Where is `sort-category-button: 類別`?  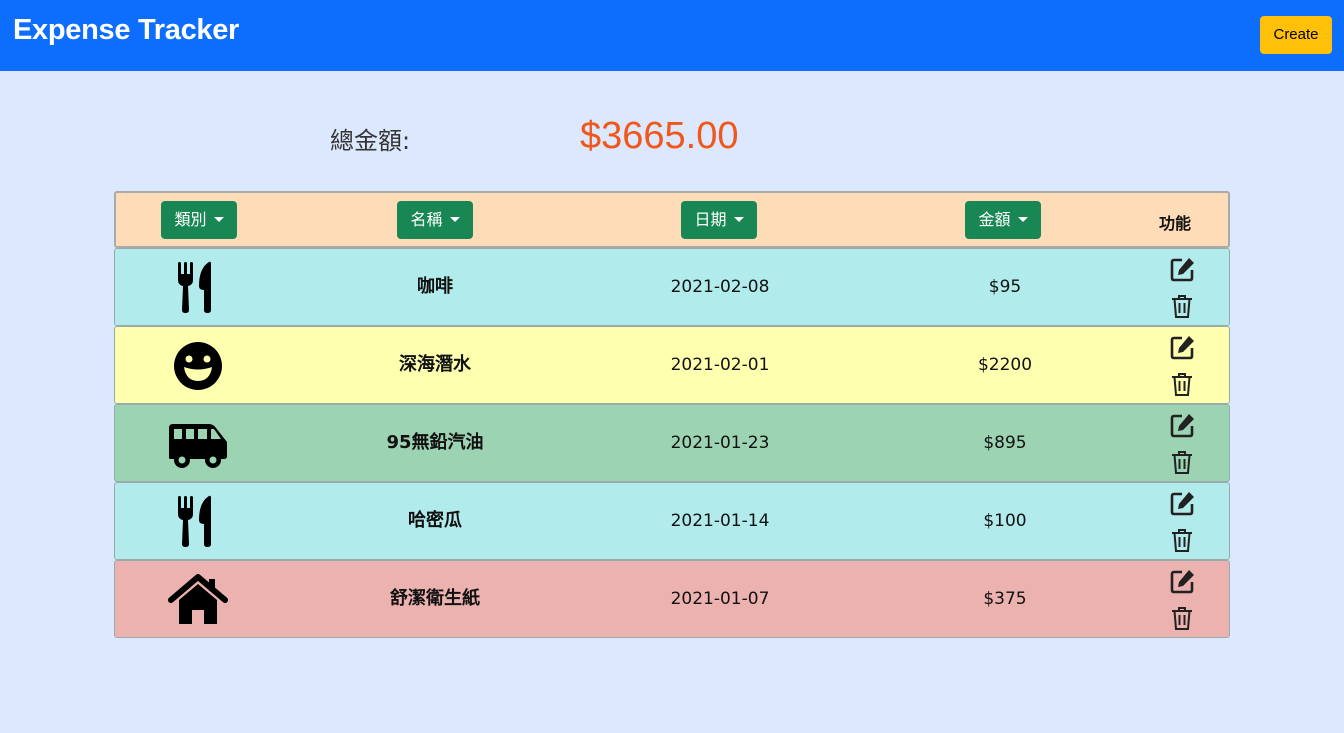 sort-category-button: 類別 is located at coordinates (199, 220).